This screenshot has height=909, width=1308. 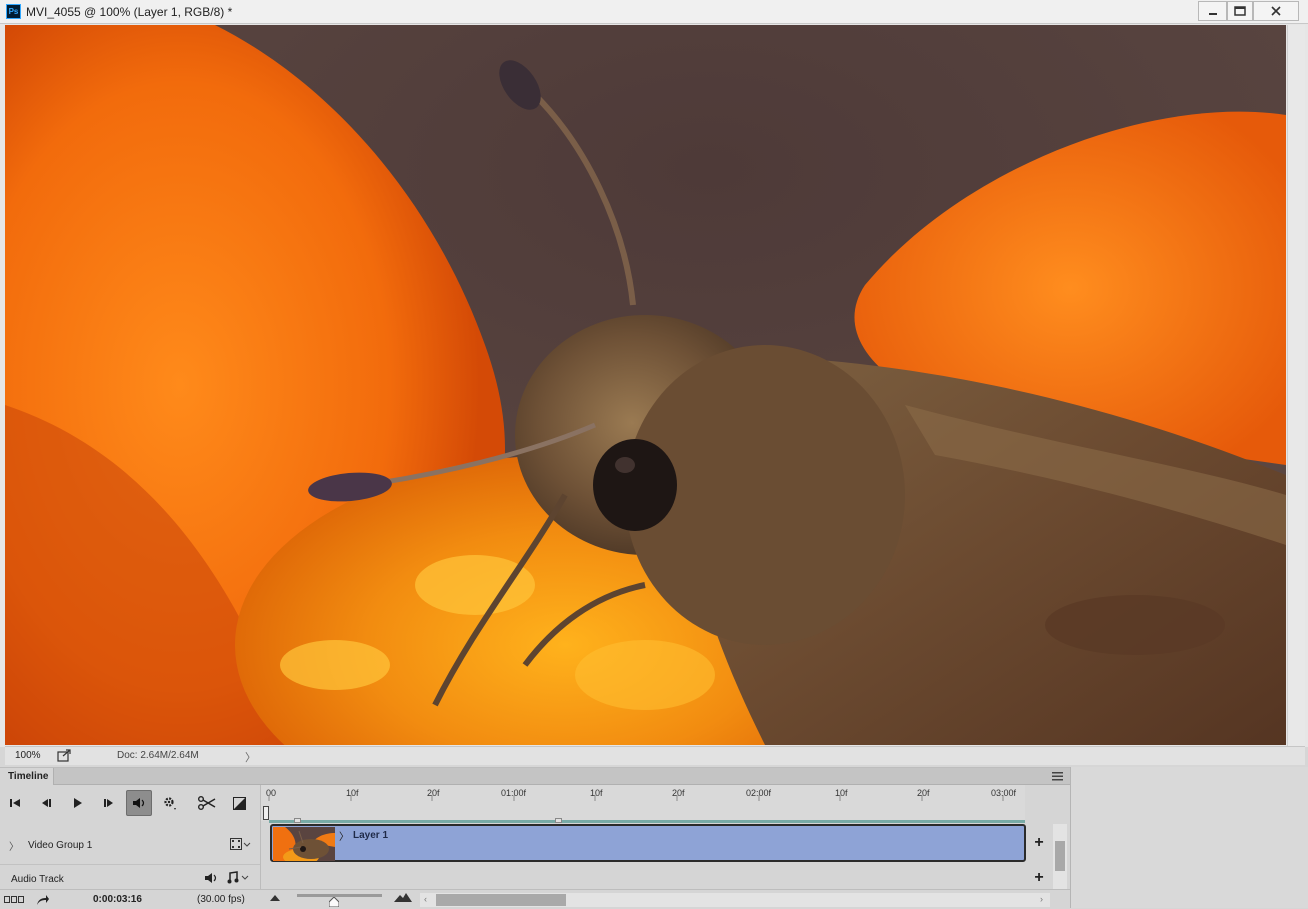 I want to click on video-group-track-header: 〉 Video Group 1, so click(x=130, y=844).